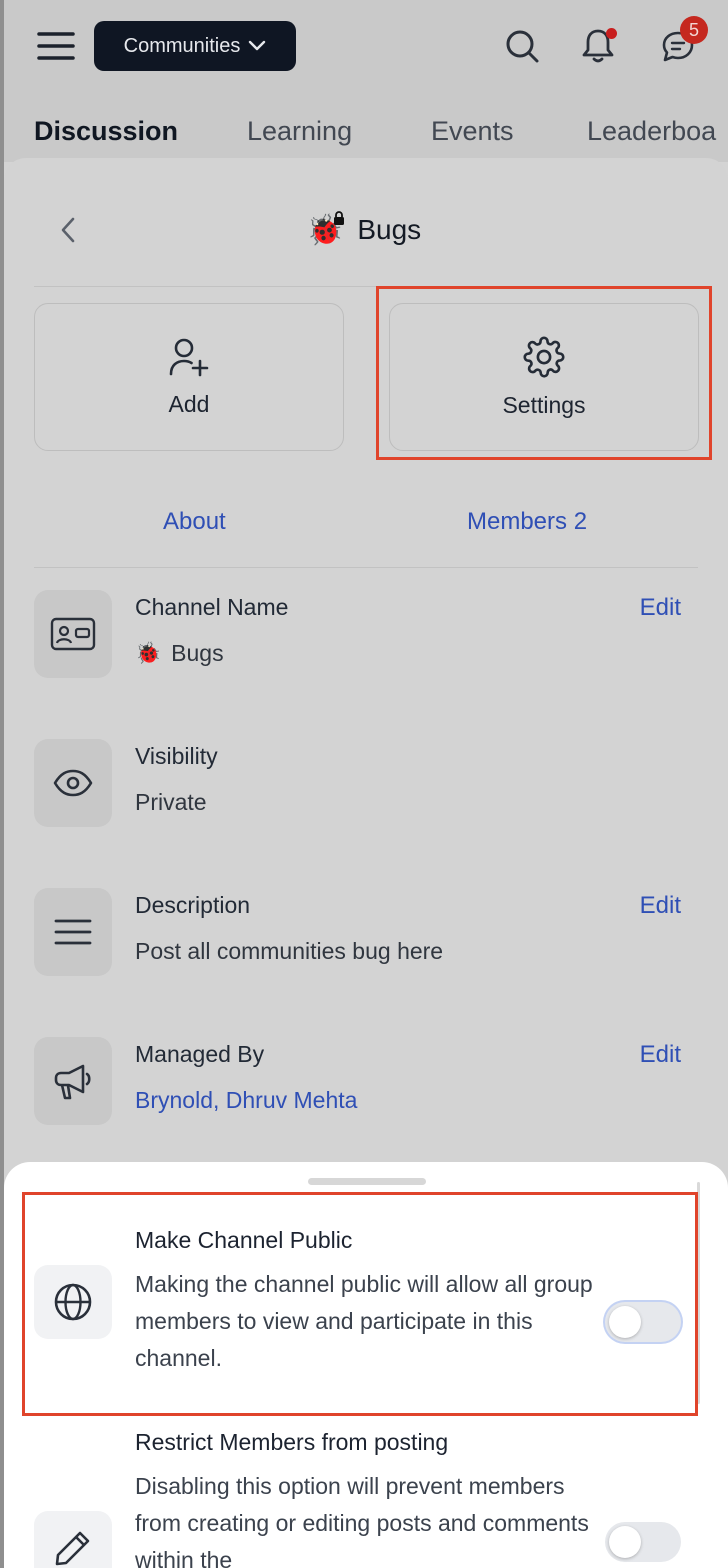 This screenshot has height=1568, width=728. I want to click on toggle-knob, so click(625, 1542).